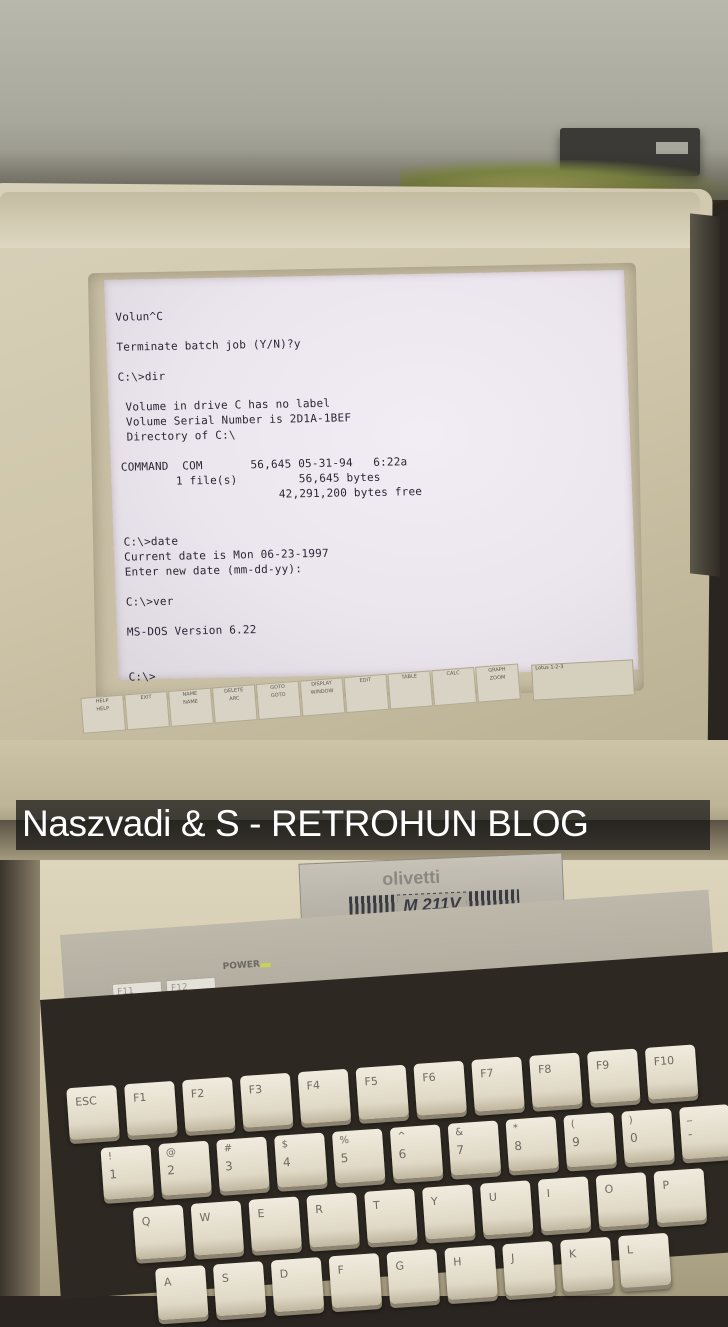 This screenshot has width=728, height=1327. Describe the element at coordinates (344, 1158) in the screenshot. I see `key-label: 5` at that location.